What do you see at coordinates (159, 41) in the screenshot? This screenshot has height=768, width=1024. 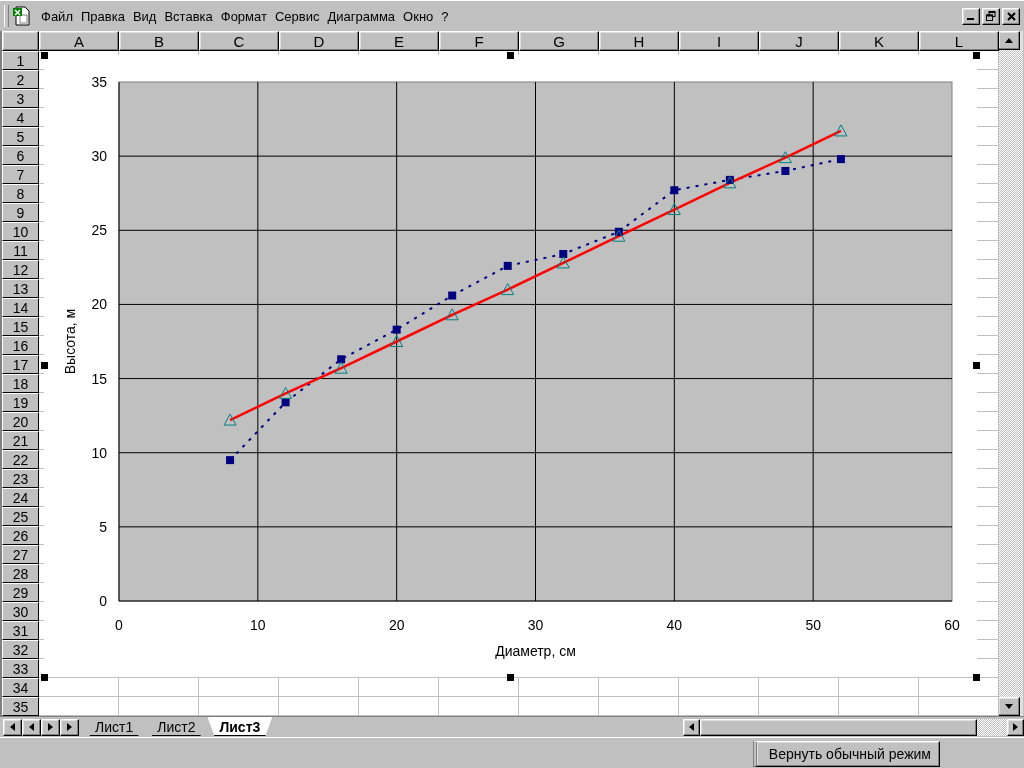 I see `column-header: B` at bounding box center [159, 41].